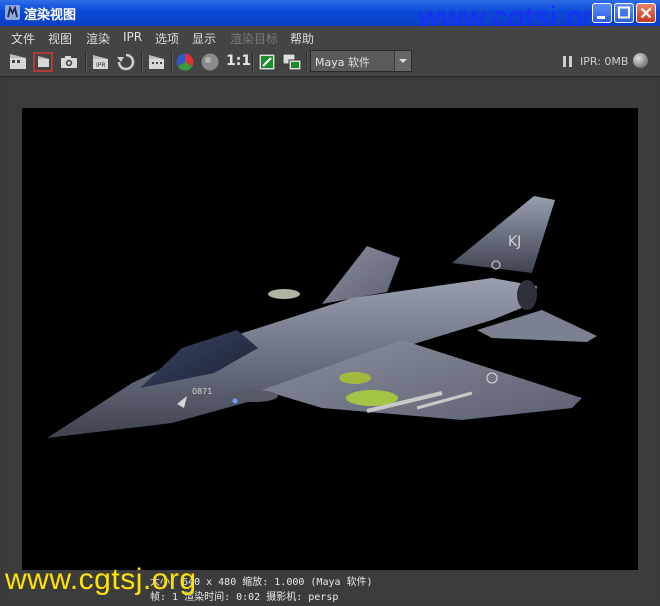 This screenshot has height=606, width=660. I want to click on render-region-icon, so click(43, 62).